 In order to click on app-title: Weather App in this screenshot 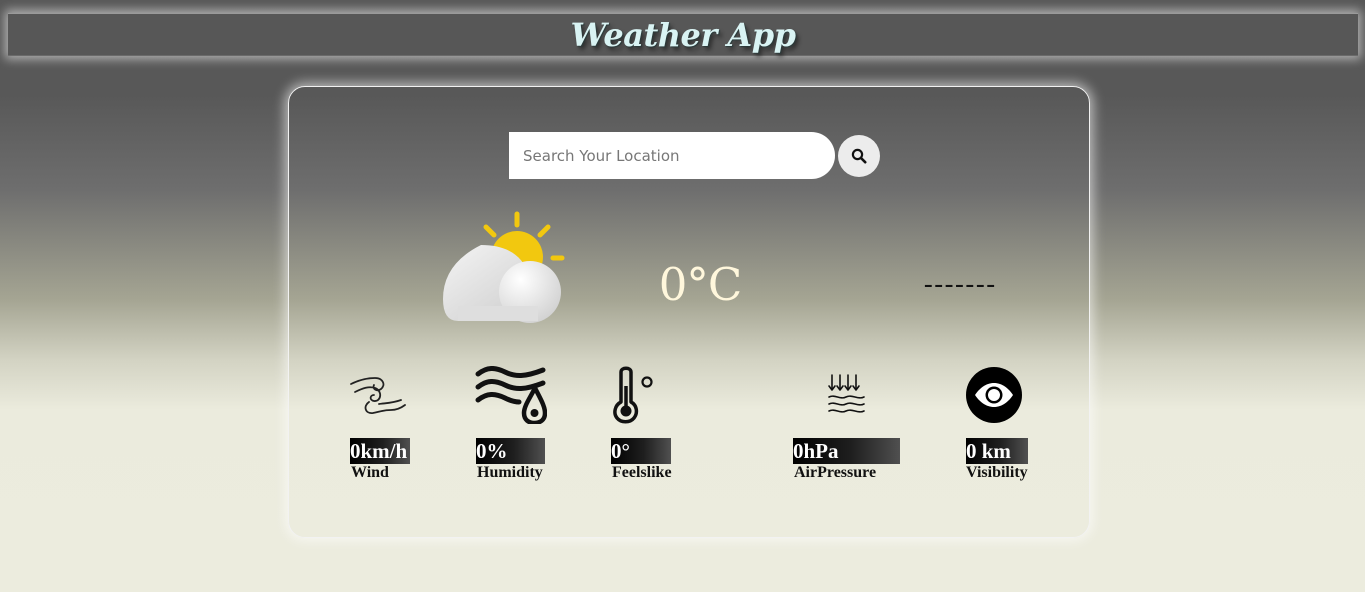, I will do `click(683, 35)`.